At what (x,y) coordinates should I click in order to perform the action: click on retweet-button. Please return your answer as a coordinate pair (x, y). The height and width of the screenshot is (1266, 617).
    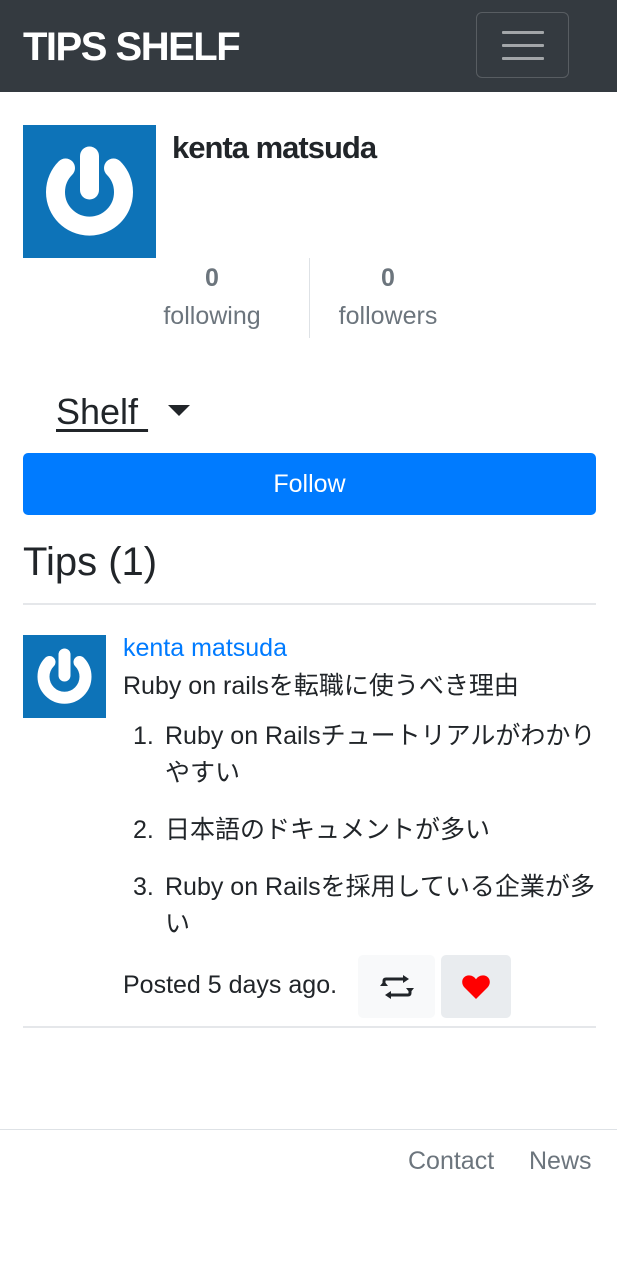
    Looking at the image, I should click on (396, 986).